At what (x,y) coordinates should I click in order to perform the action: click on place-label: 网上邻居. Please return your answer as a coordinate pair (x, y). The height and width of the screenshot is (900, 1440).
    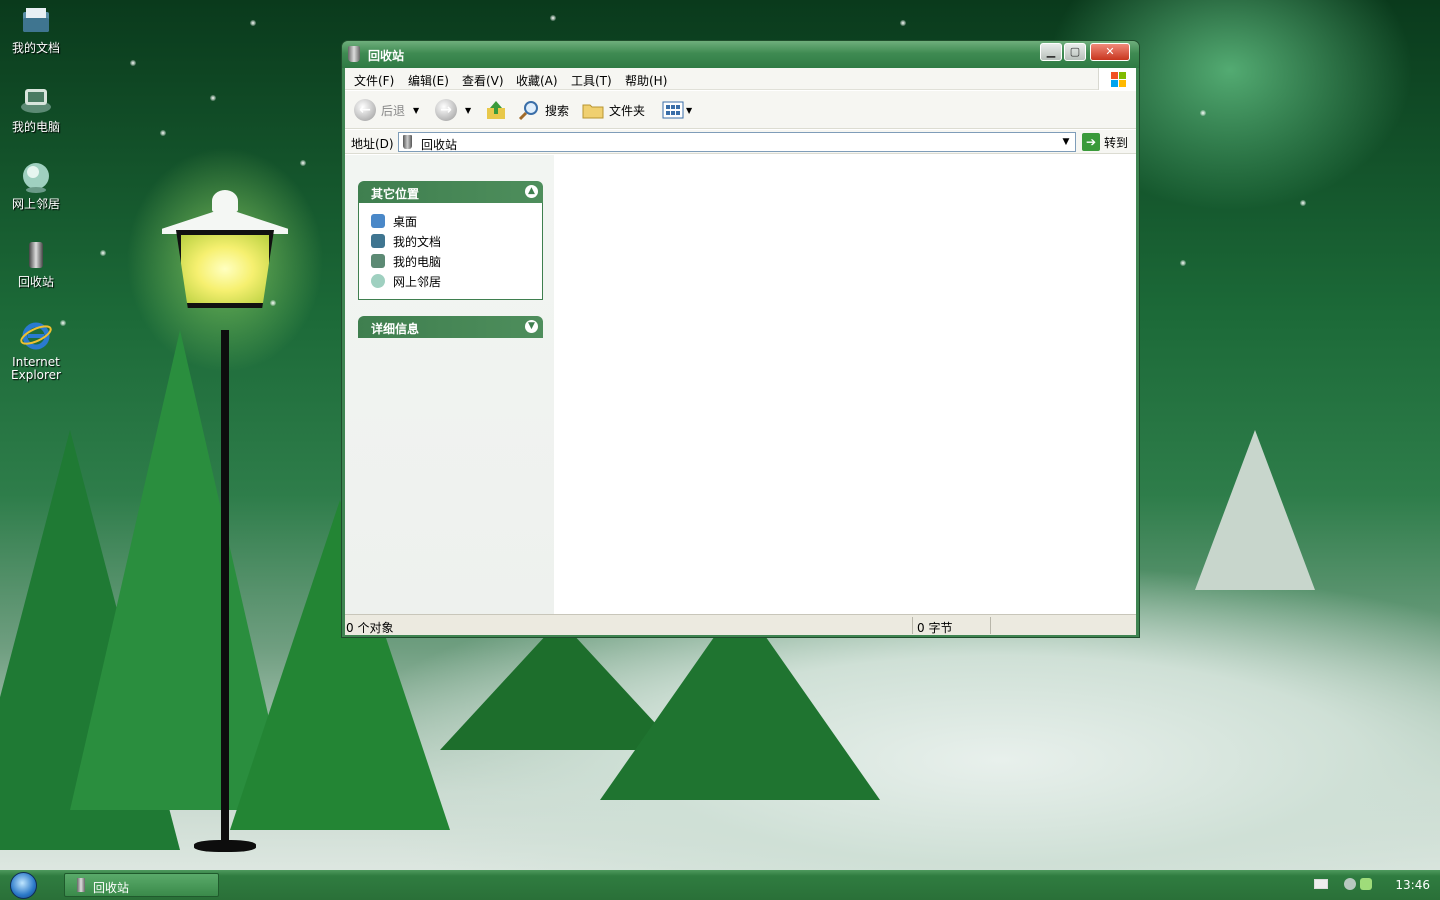
    Looking at the image, I should click on (417, 281).